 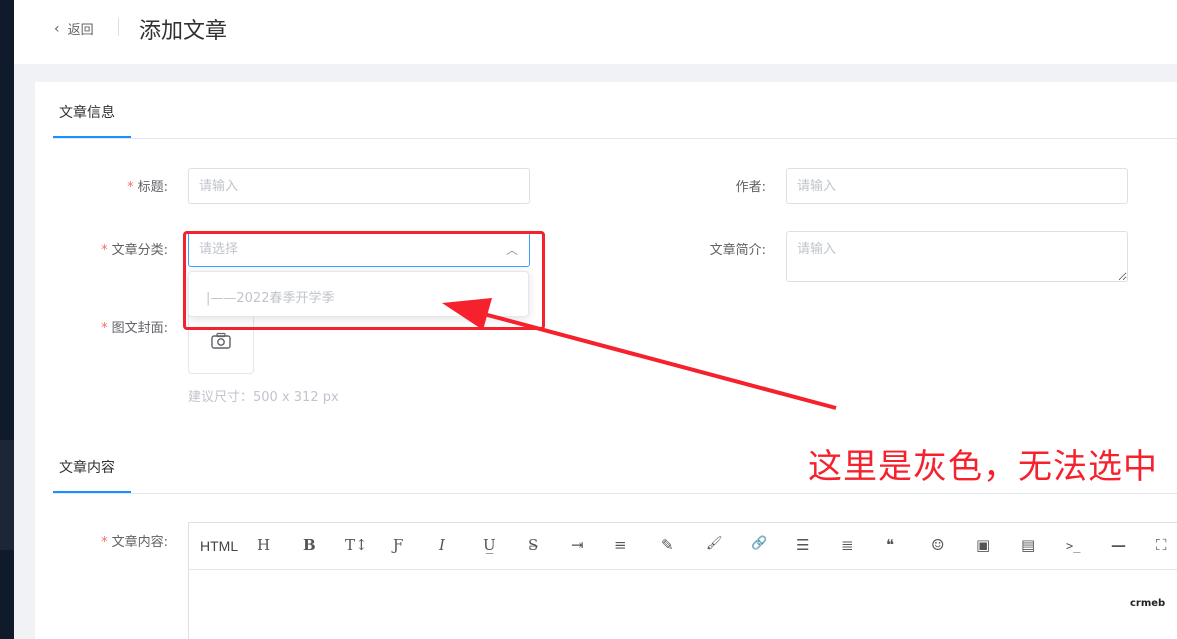 I want to click on strikethrough-icon: S̶, so click(x=533, y=545).